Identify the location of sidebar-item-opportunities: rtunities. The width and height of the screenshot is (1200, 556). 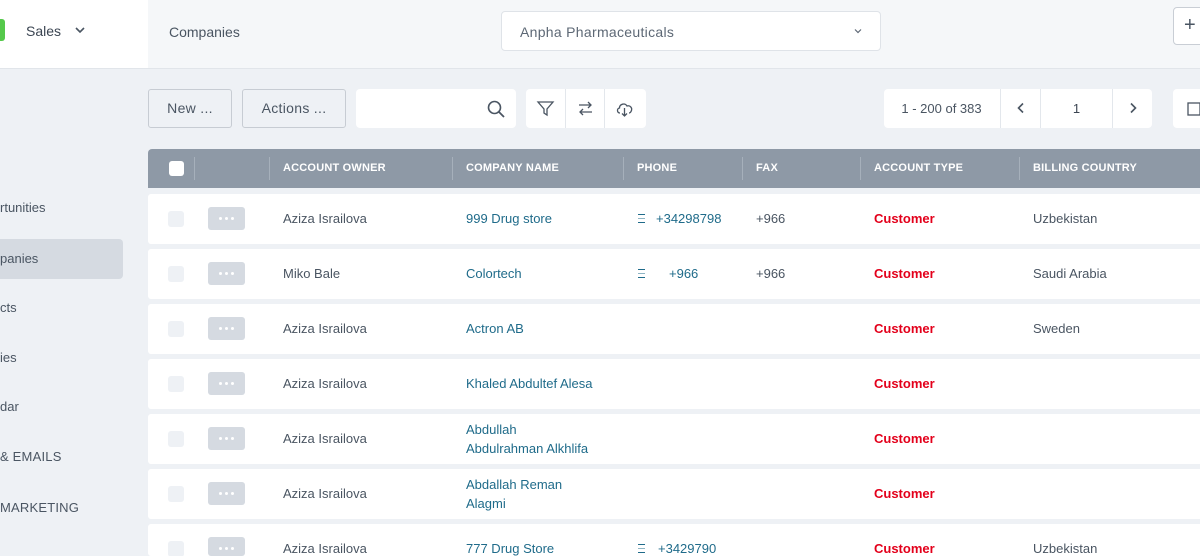
(61, 208).